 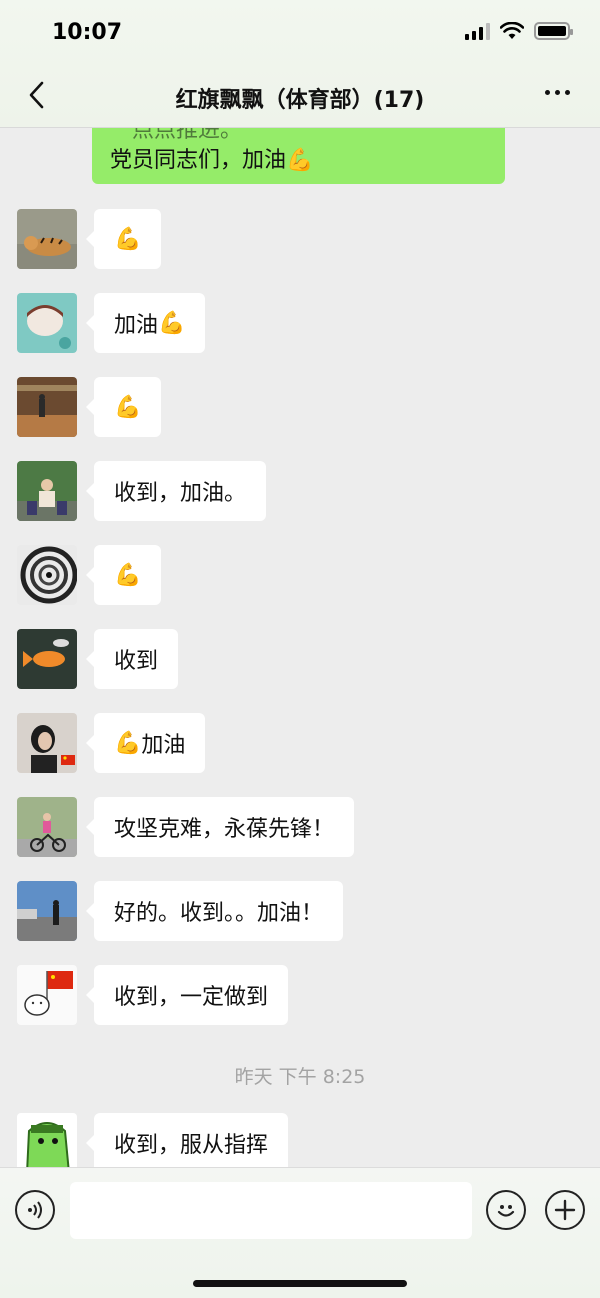 I want to click on status-time: 10:07, so click(x=87, y=32).